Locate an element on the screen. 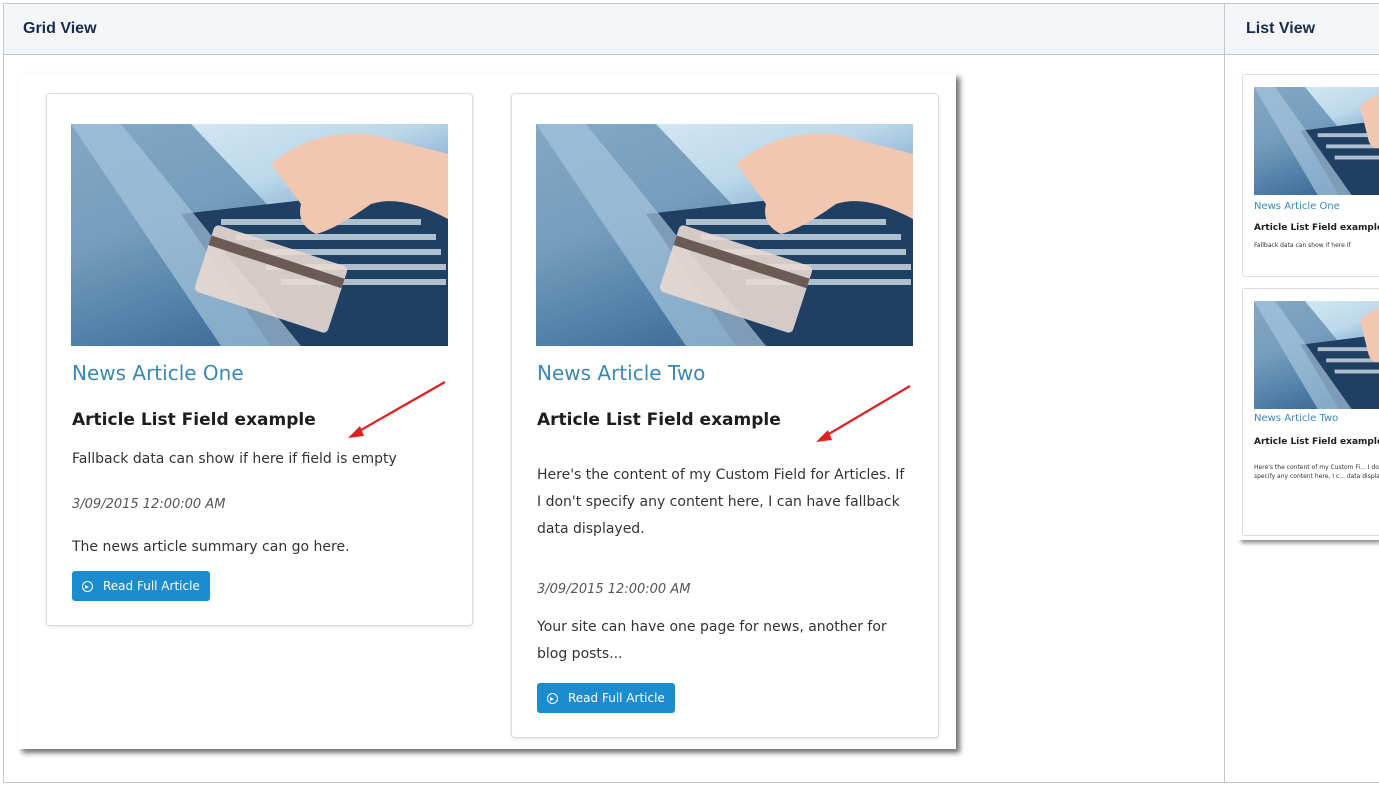  list-view-heading: List View is located at coordinates (1281, 28).